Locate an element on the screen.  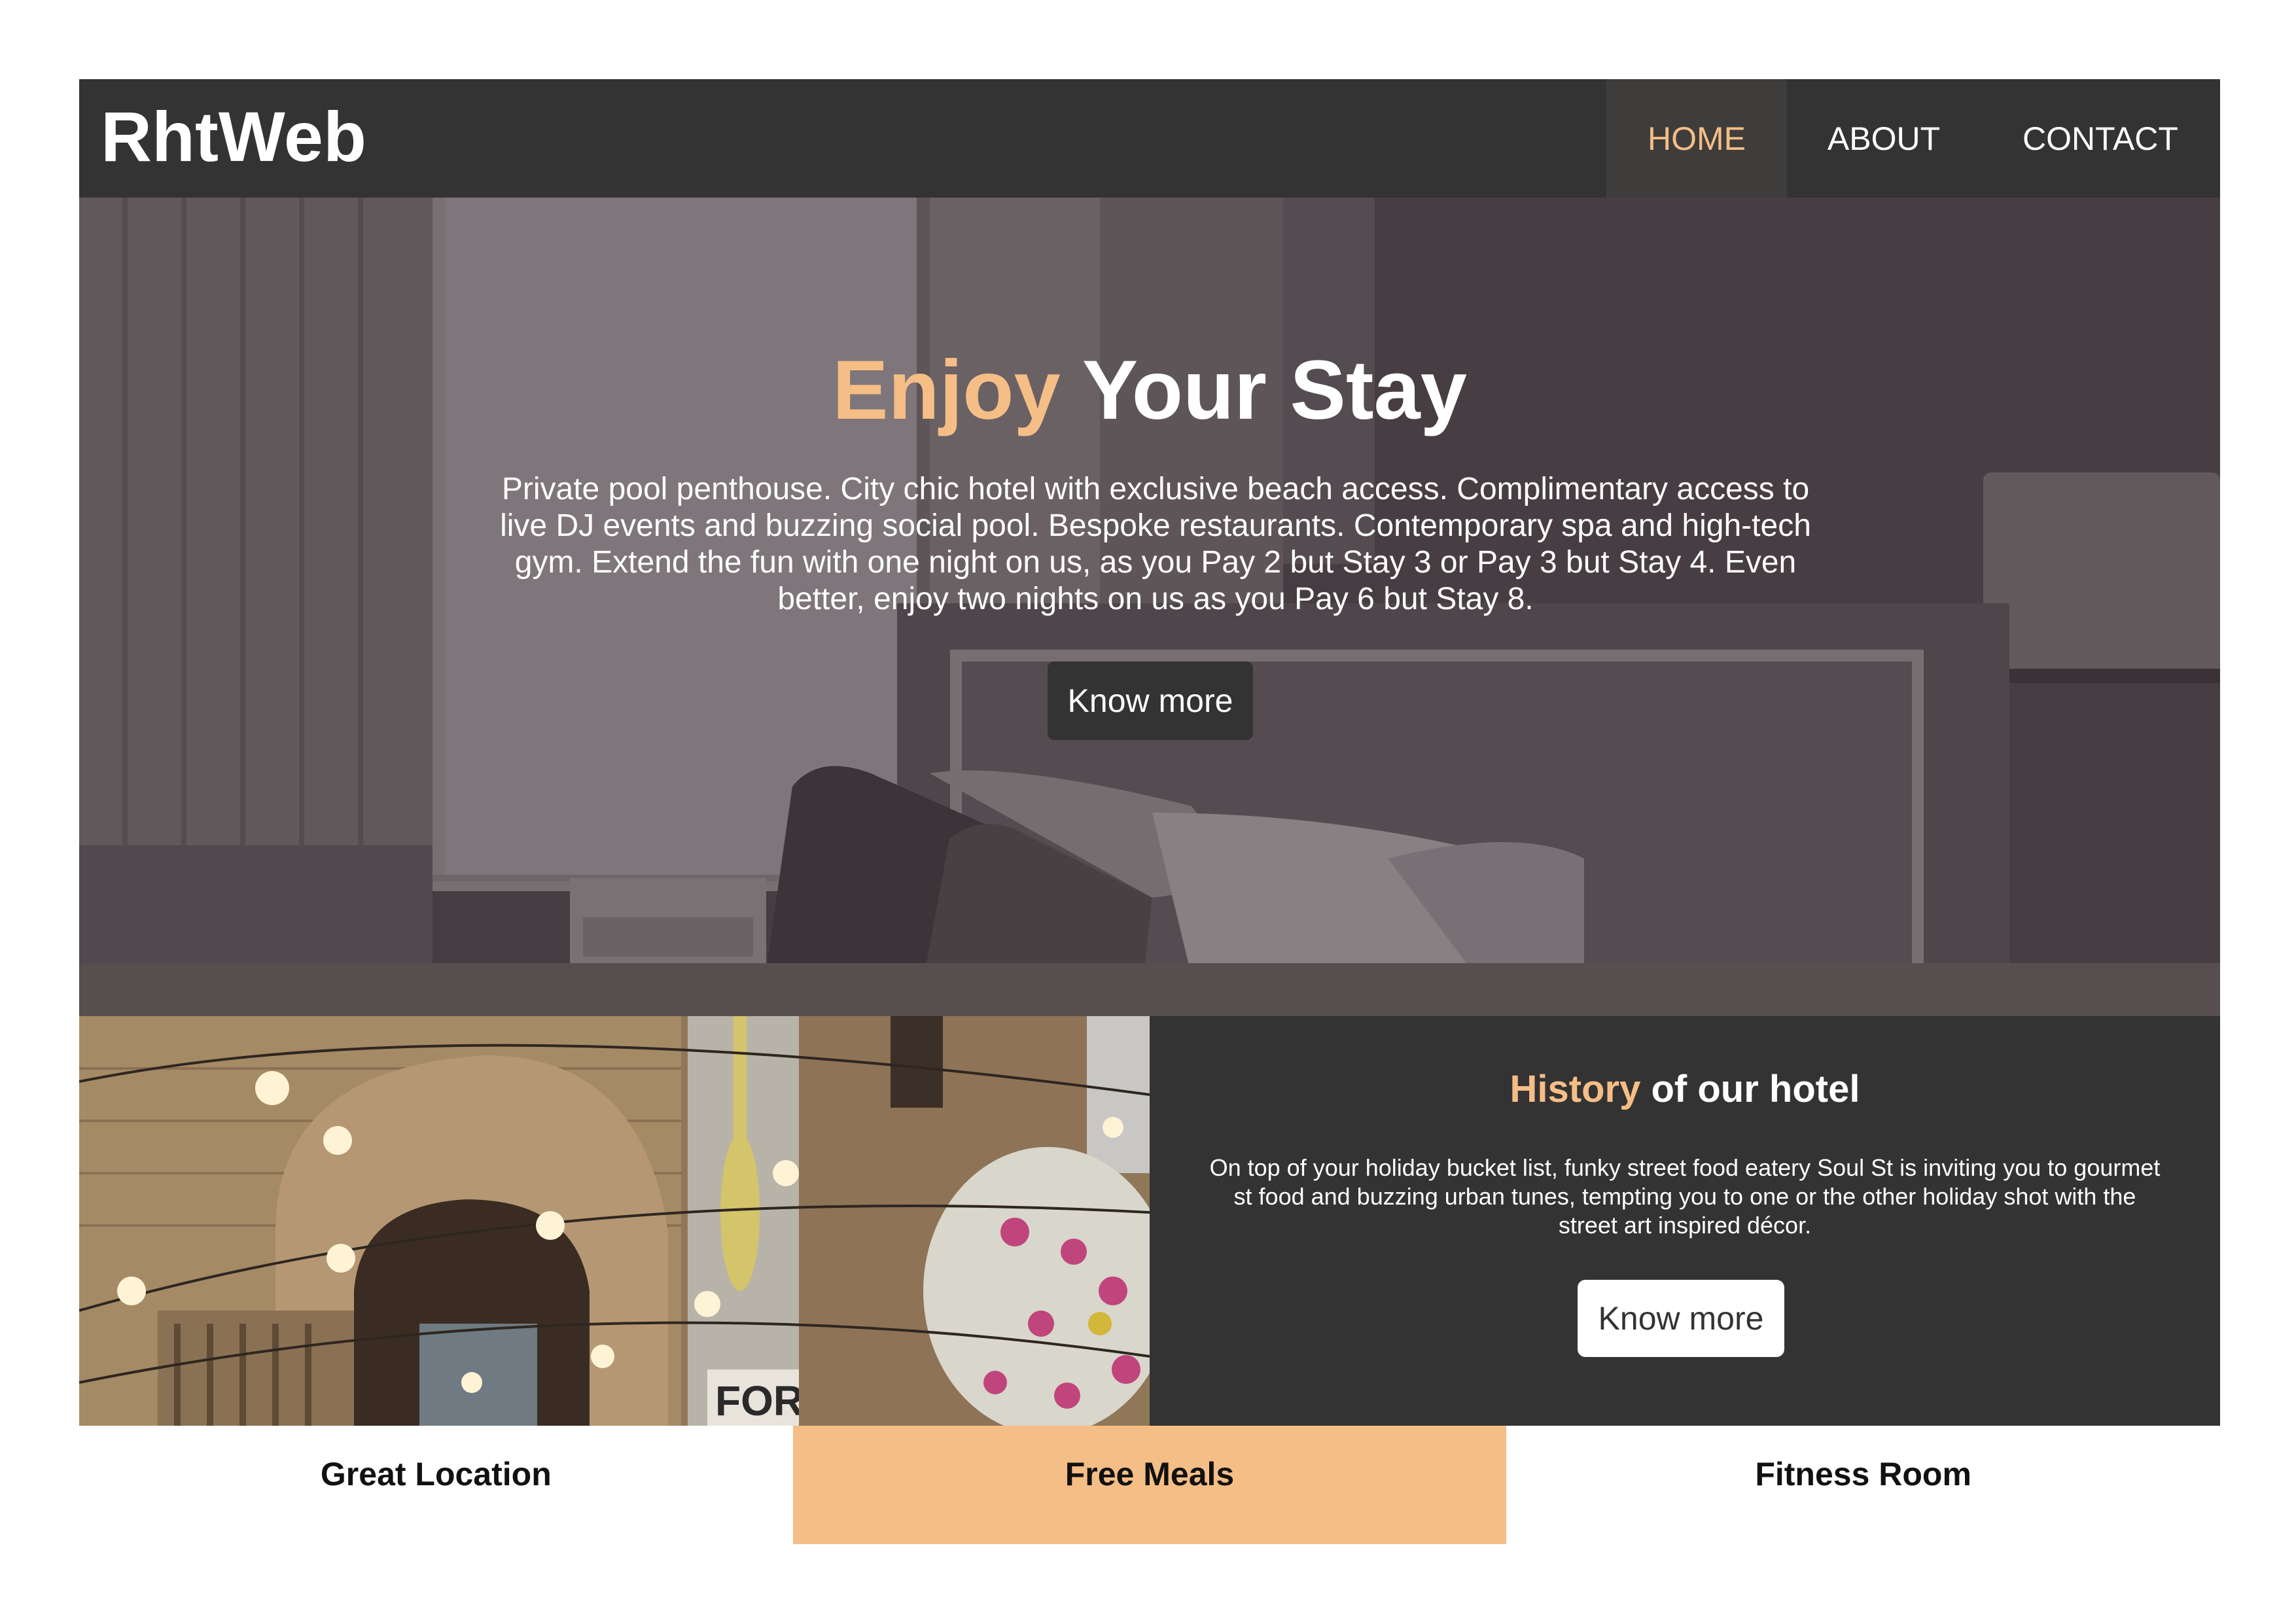
history-know-more-button: Know more is located at coordinates (1681, 1318).